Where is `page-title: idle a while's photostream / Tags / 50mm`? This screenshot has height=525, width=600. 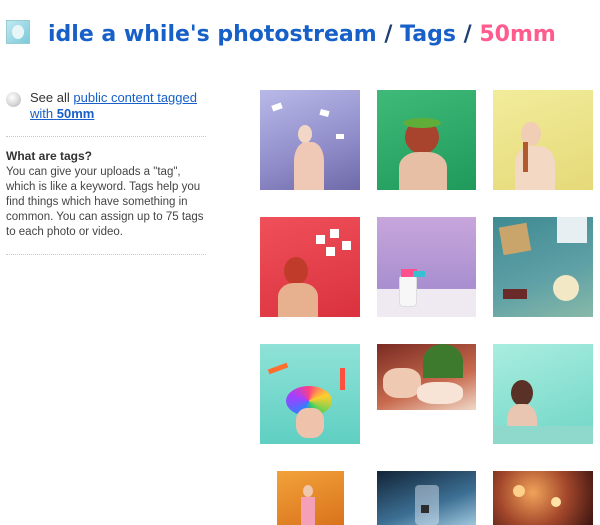
page-title: idle a while's photostream / Tags / 50mm is located at coordinates (302, 34).